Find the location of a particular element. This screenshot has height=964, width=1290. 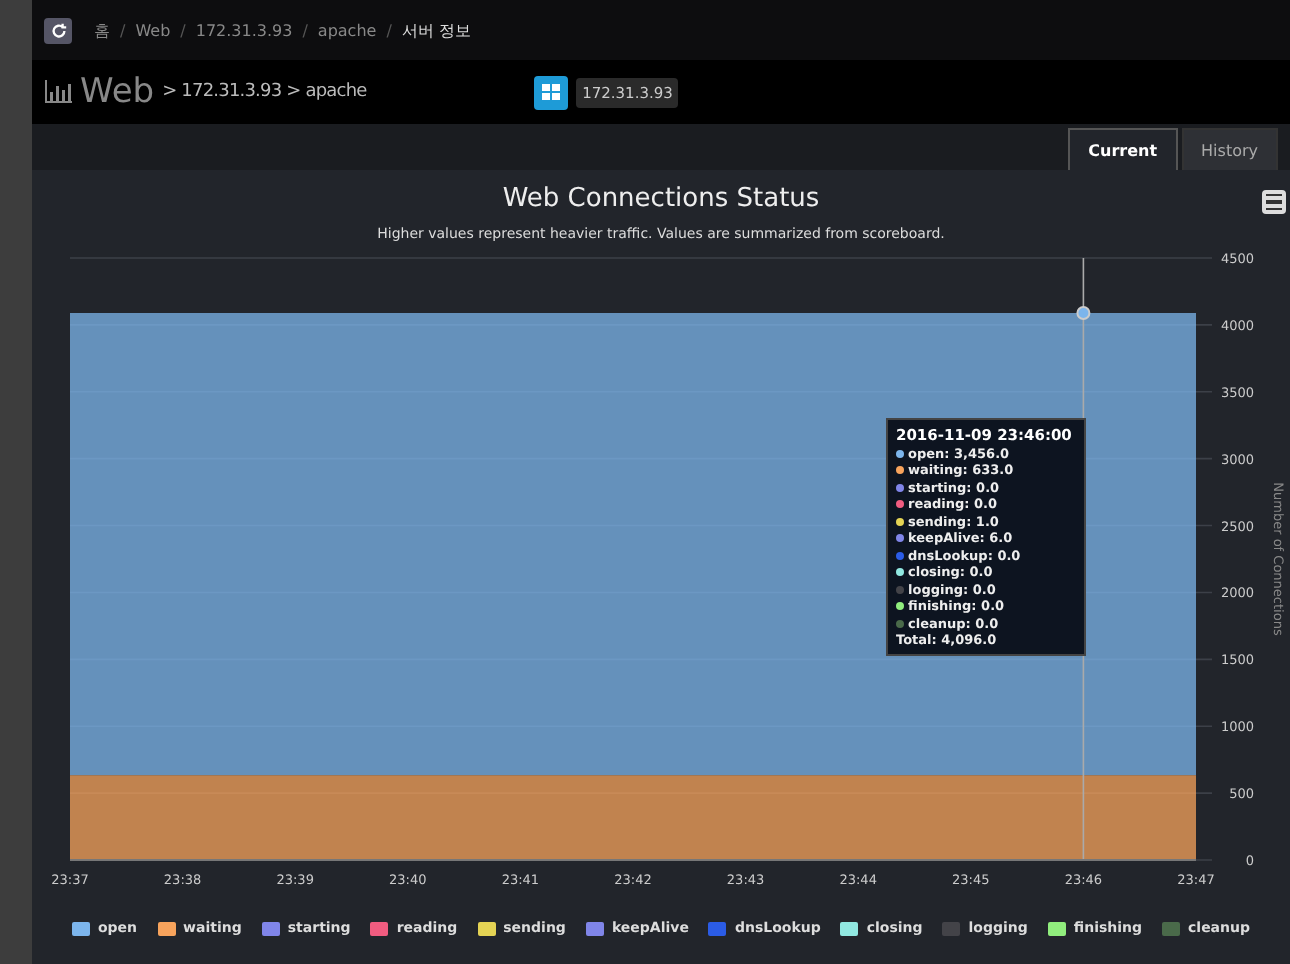

breadcrumb-link: 서버 정보 is located at coordinates (436, 30).